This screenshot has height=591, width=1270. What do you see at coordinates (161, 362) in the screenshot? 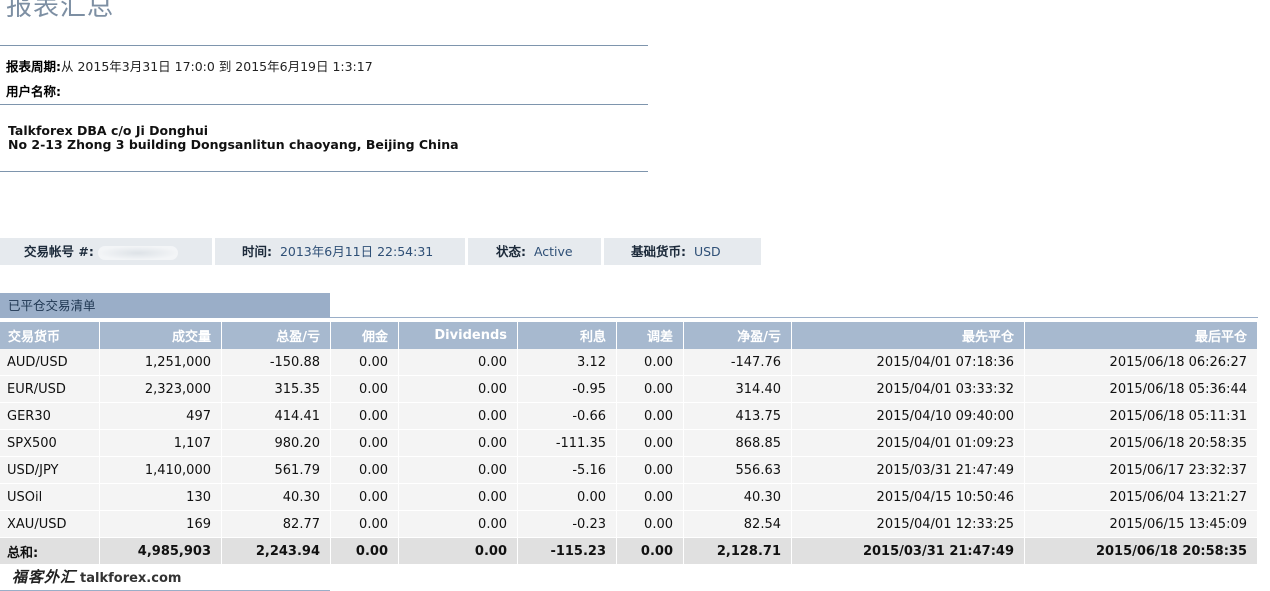
I see `table-cell: 1,251,000` at bounding box center [161, 362].